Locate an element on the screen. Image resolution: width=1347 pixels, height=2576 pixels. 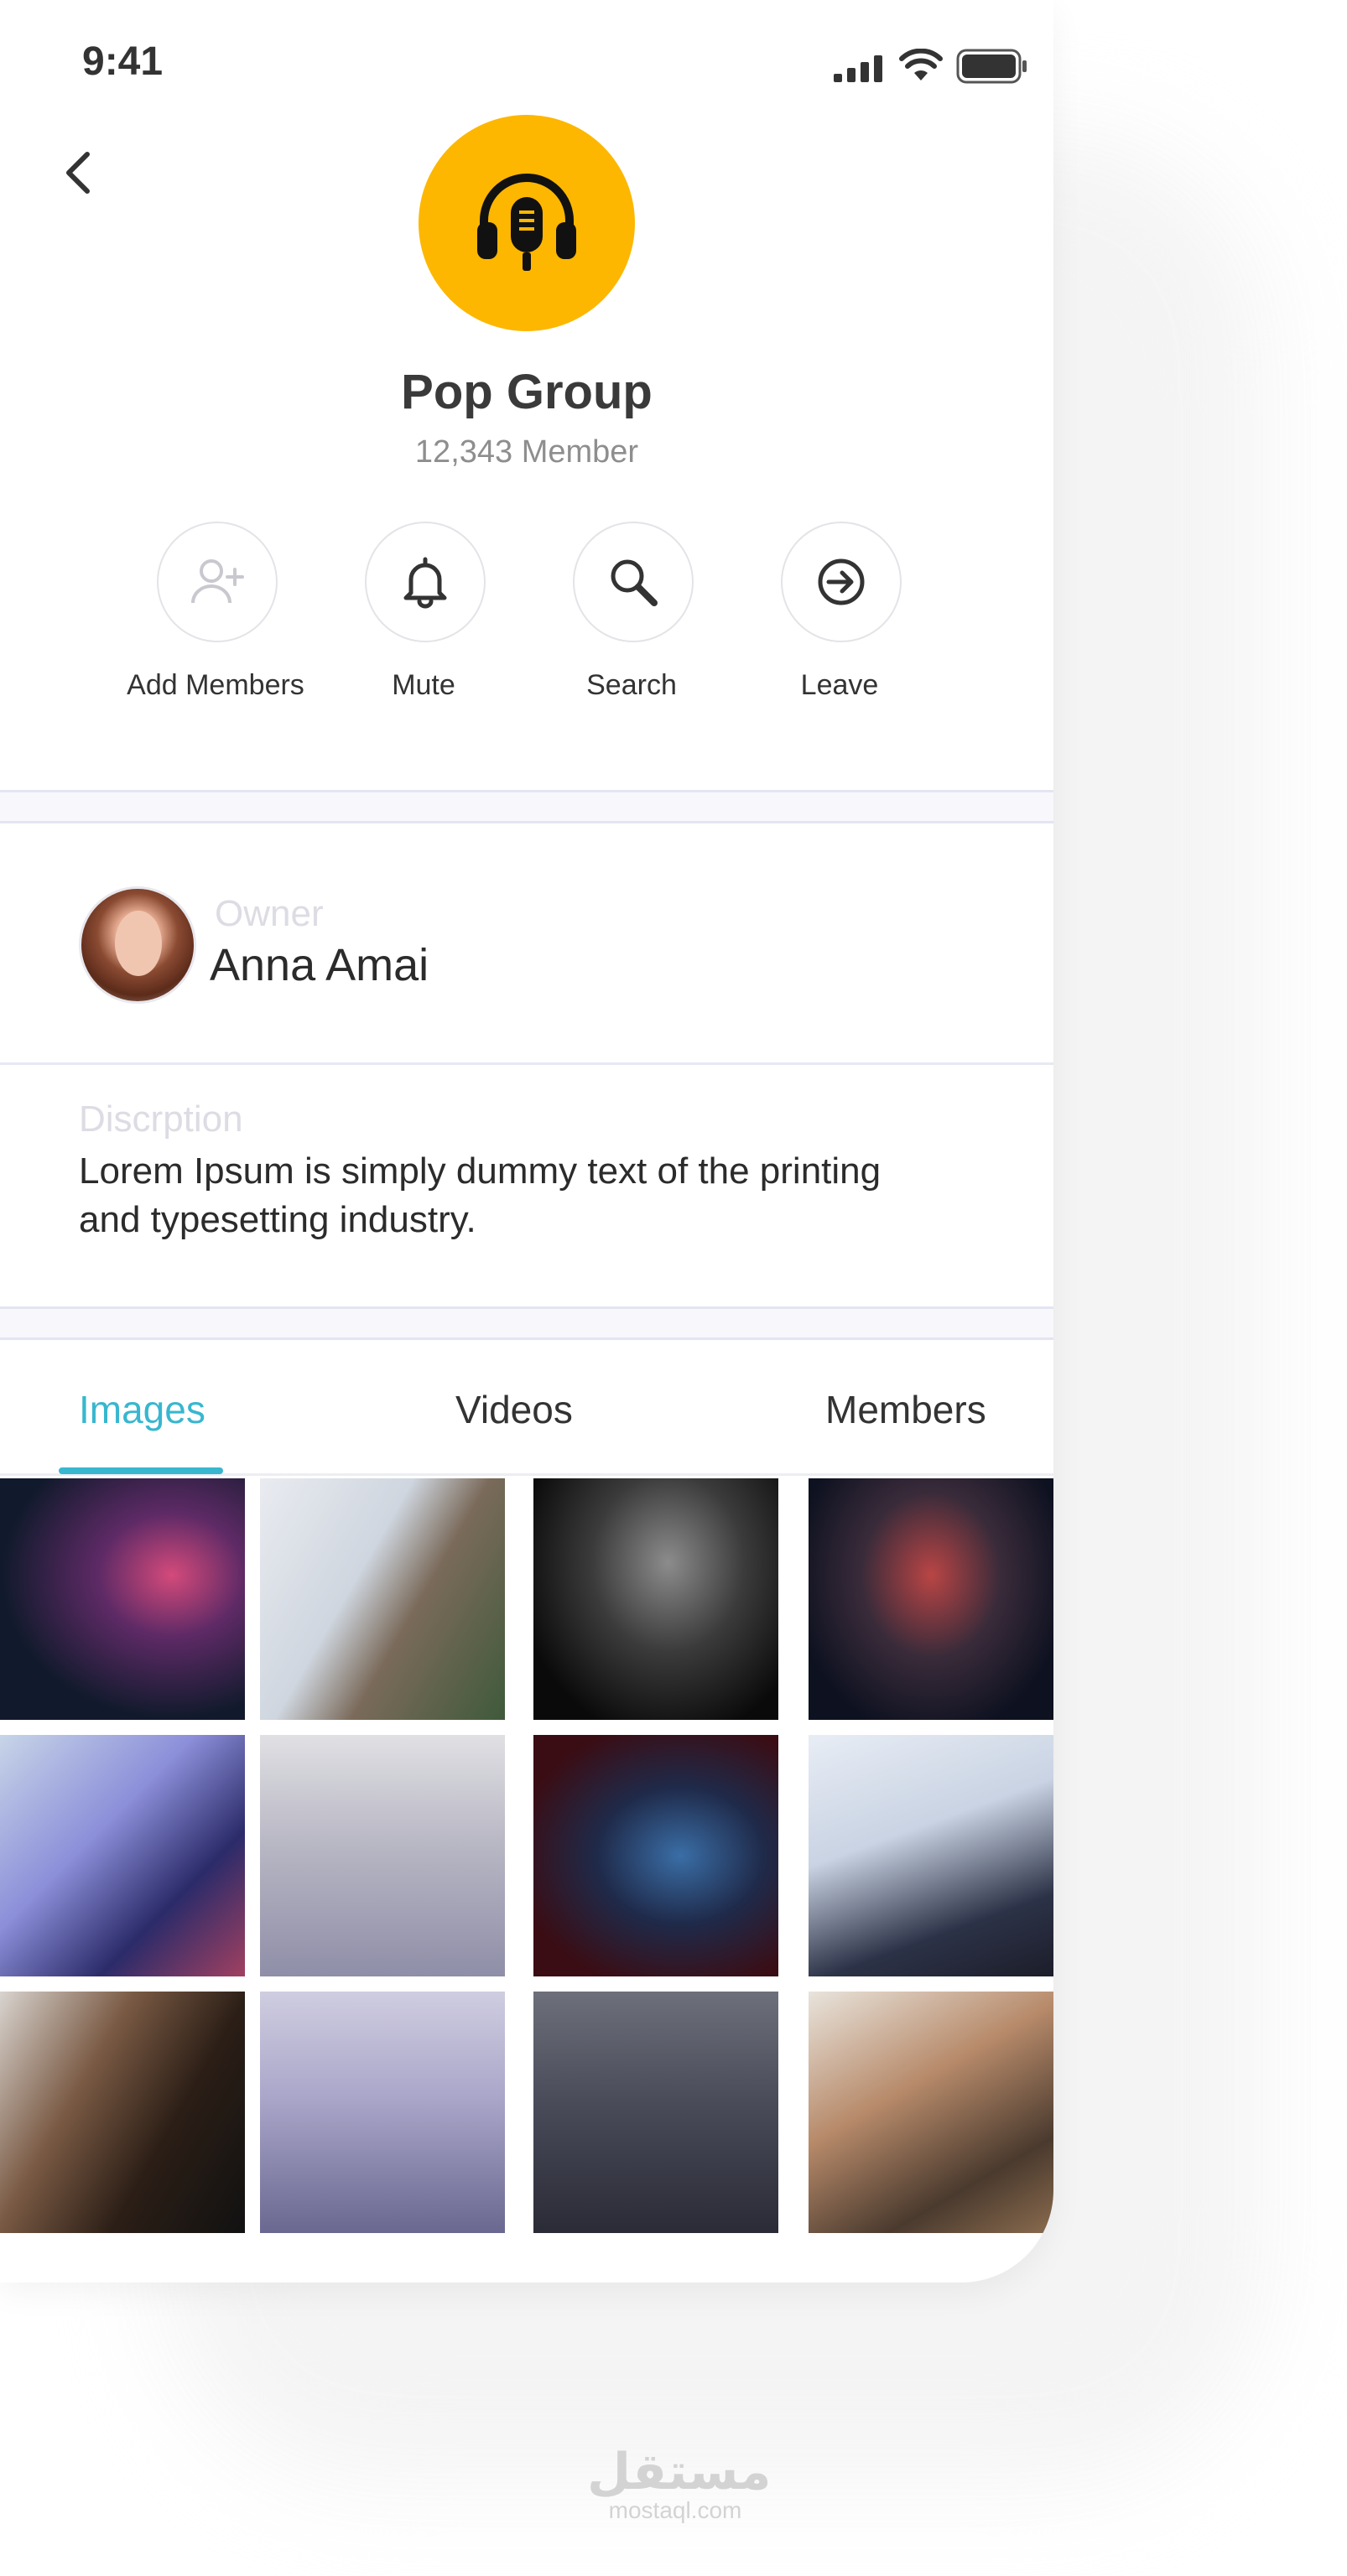
bell-icon is located at coordinates (425, 583).